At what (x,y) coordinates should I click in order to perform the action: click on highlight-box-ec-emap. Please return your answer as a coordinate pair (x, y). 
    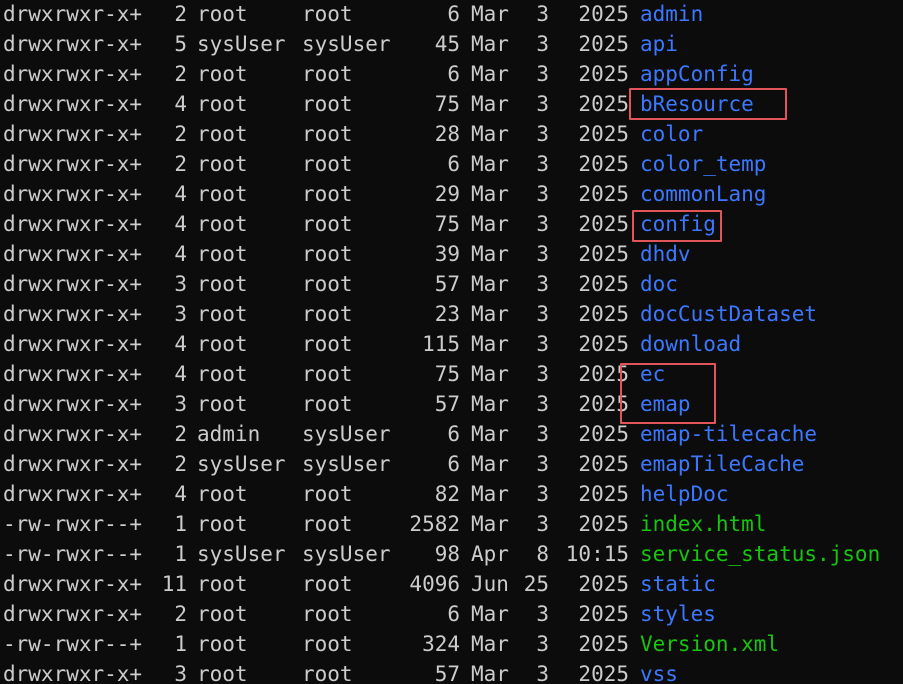
    Looking at the image, I should click on (668, 393).